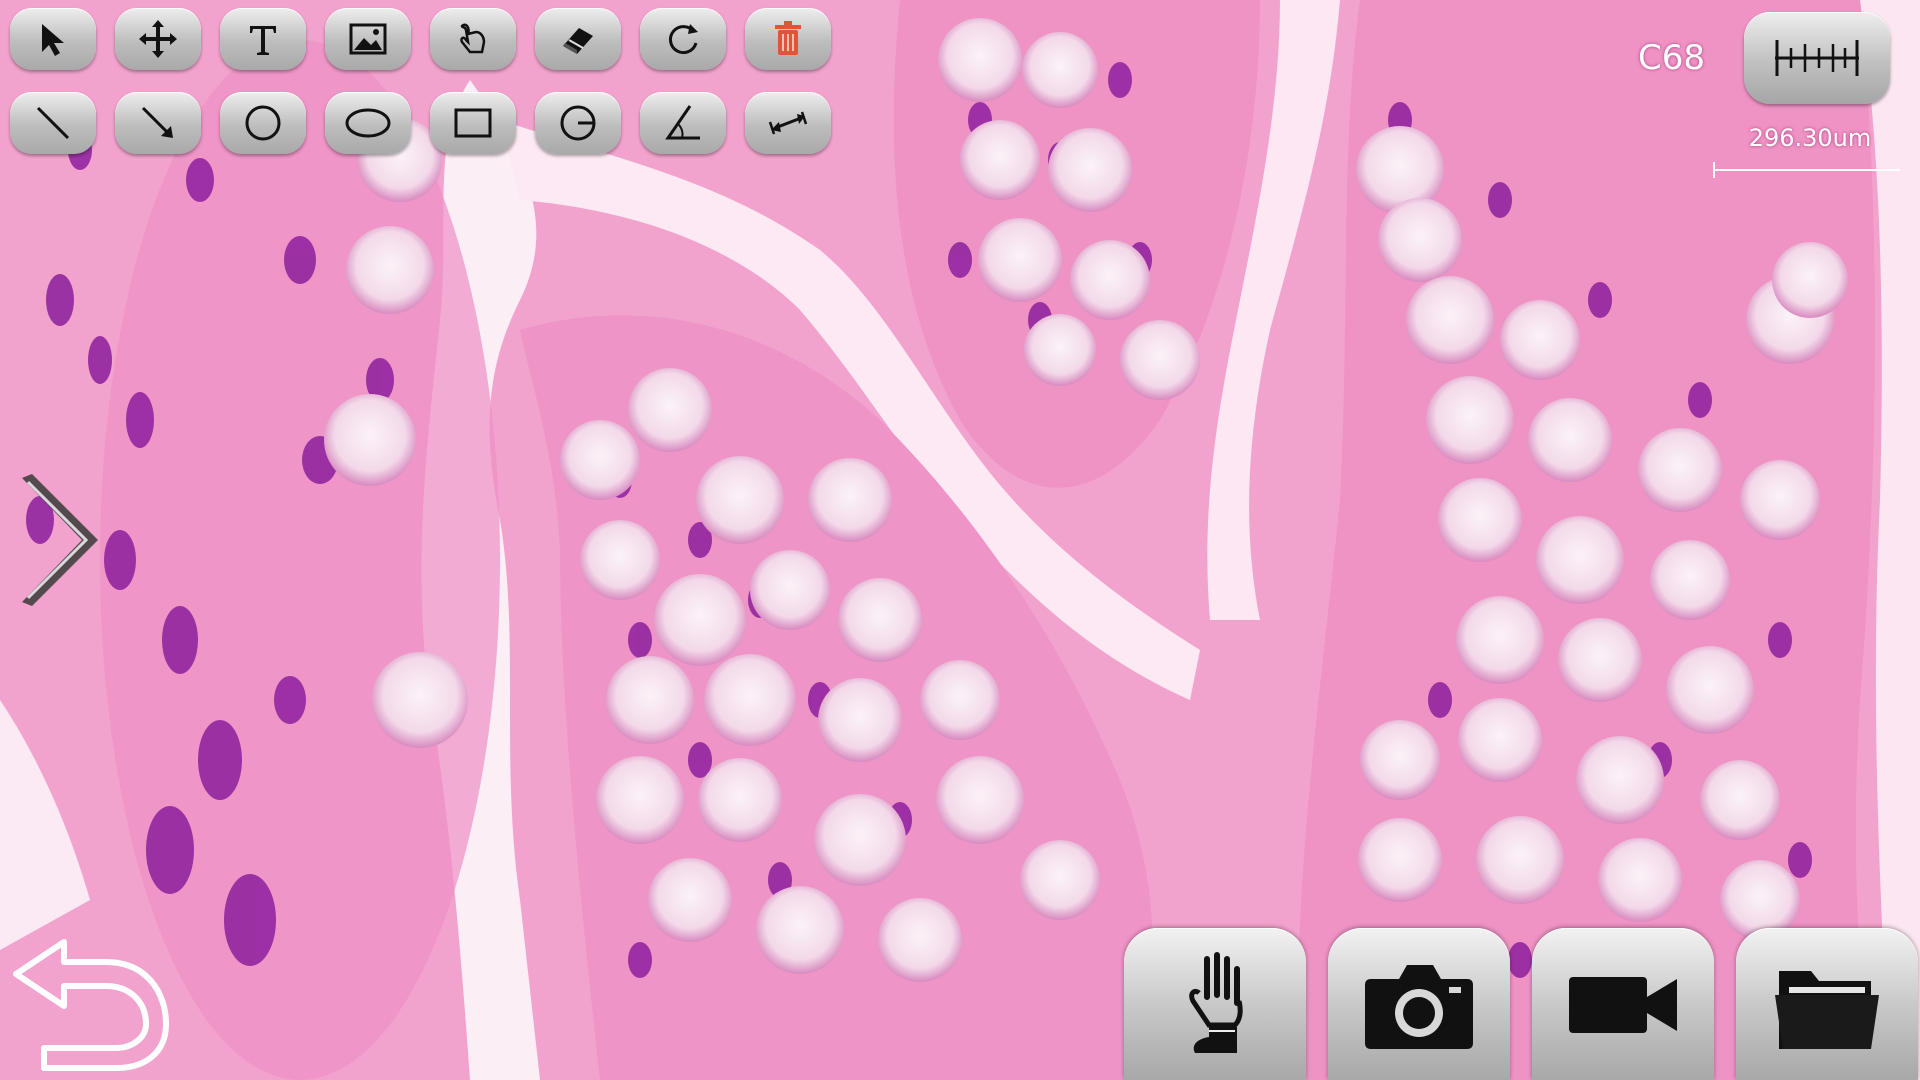  I want to click on scale-bar, so click(1806, 170).